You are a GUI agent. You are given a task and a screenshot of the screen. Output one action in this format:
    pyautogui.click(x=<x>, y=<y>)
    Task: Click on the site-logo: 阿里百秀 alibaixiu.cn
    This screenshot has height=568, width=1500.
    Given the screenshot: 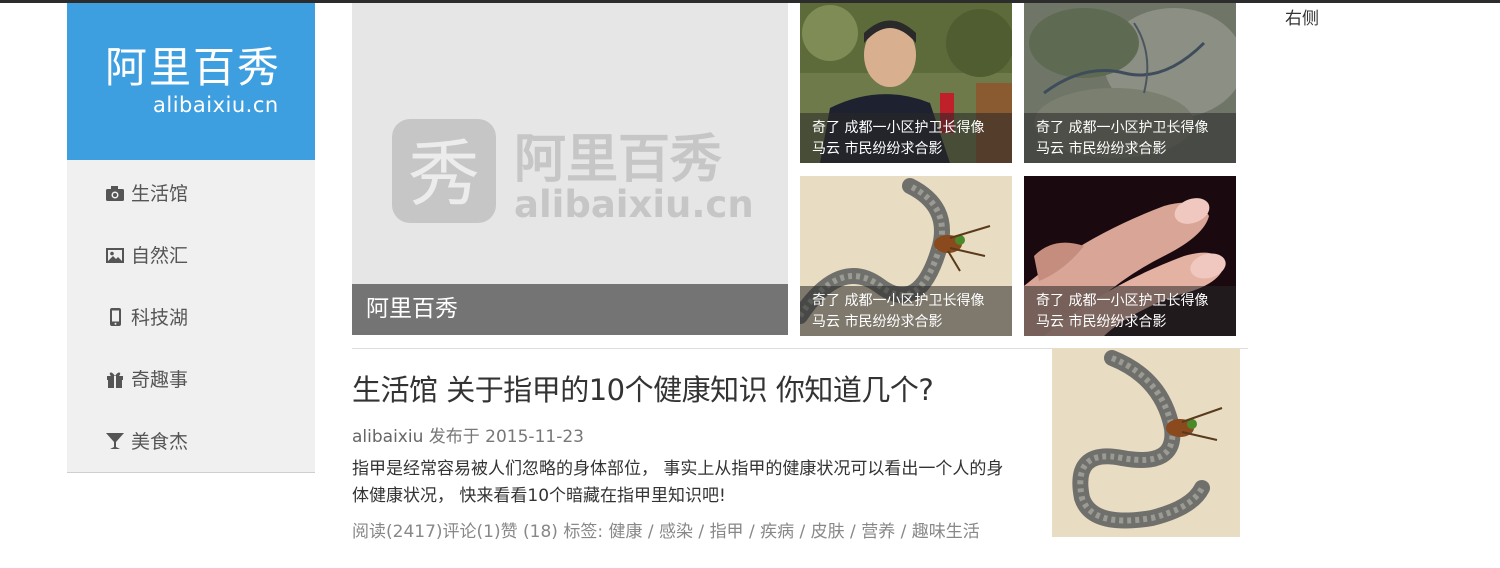 What is the action you would take?
    pyautogui.click(x=191, y=81)
    